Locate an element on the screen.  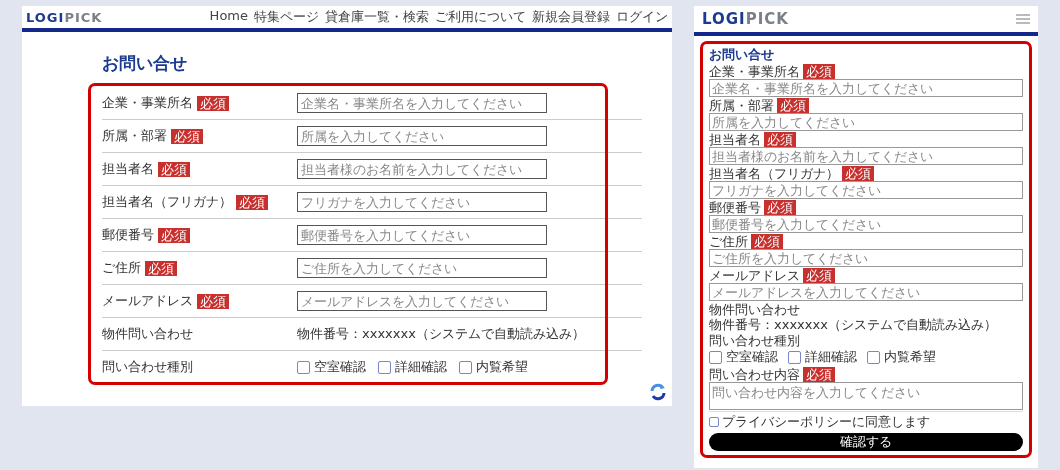
confirm-button: 確認する is located at coordinates (866, 442).